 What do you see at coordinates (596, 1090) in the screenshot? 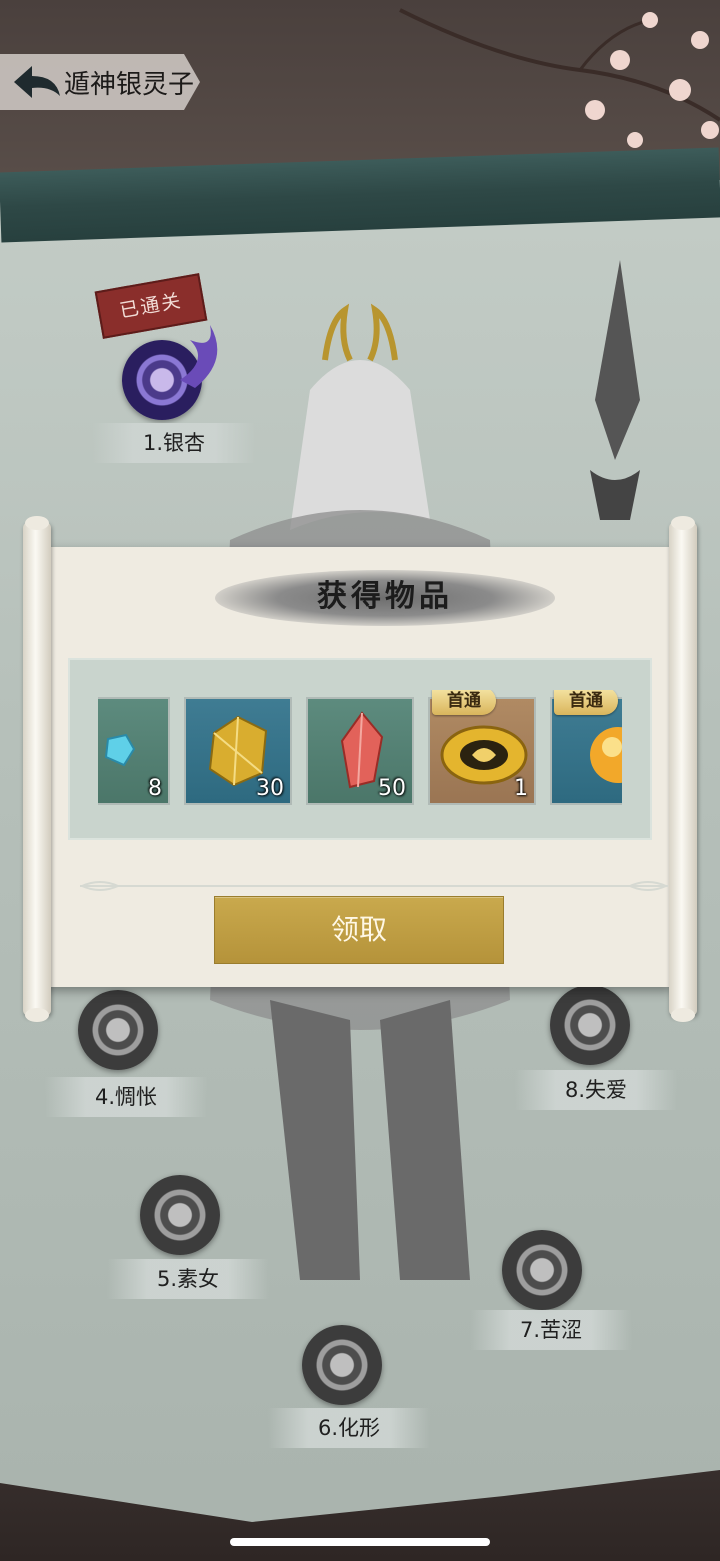
I see `stage-label-8: 8.失爱` at bounding box center [596, 1090].